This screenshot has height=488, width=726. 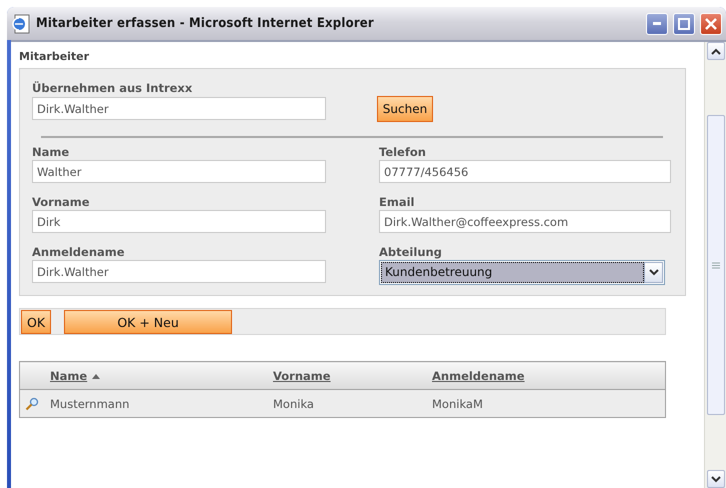 I want to click on column-header: Name, so click(x=69, y=375).